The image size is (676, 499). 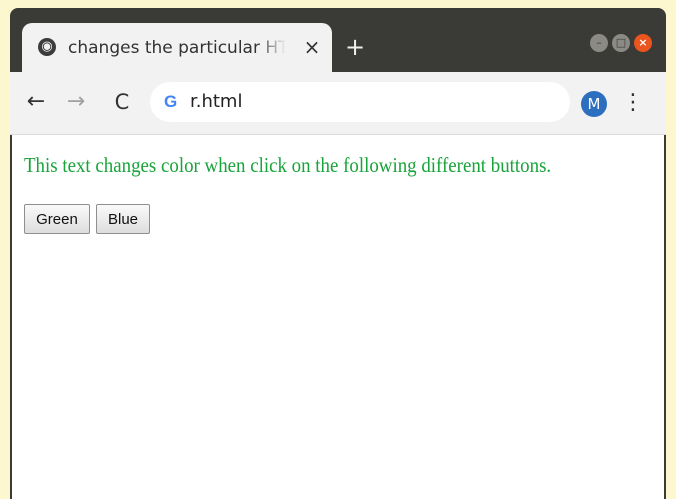 What do you see at coordinates (599, 43) in the screenshot?
I see `minimize-button: –` at bounding box center [599, 43].